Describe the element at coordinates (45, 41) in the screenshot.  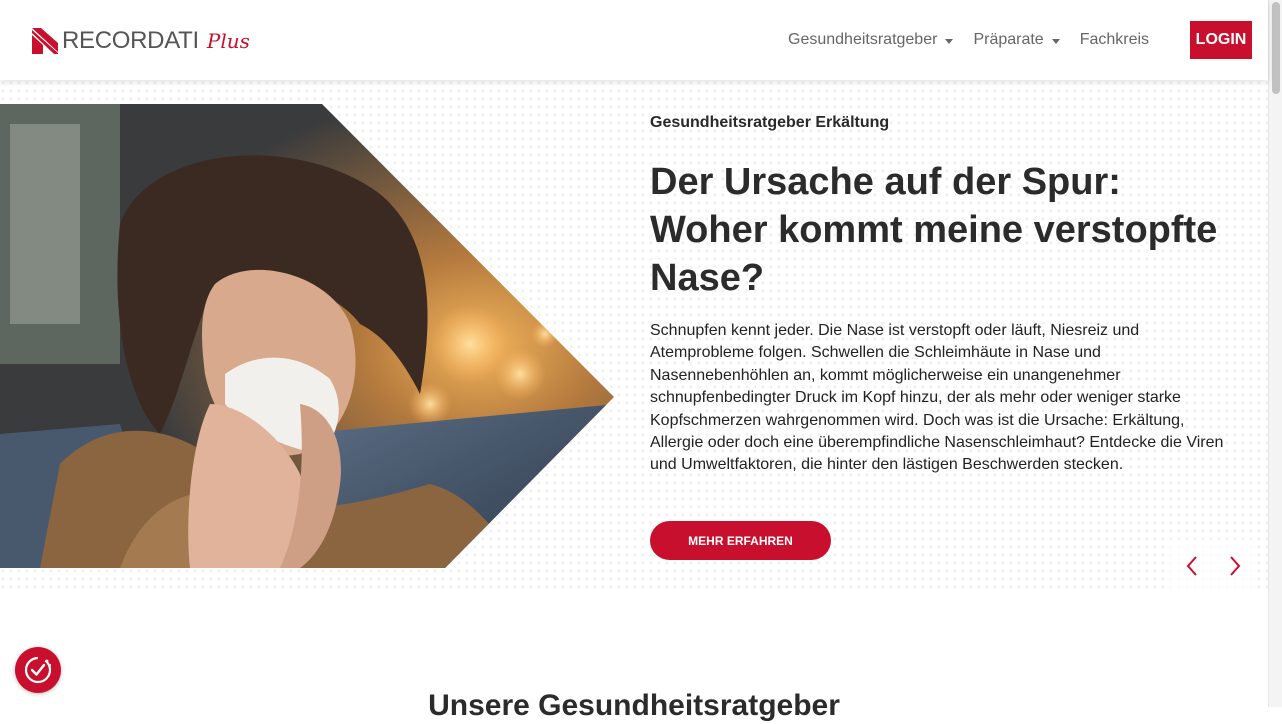
I see `recordati-logo-icon` at that location.